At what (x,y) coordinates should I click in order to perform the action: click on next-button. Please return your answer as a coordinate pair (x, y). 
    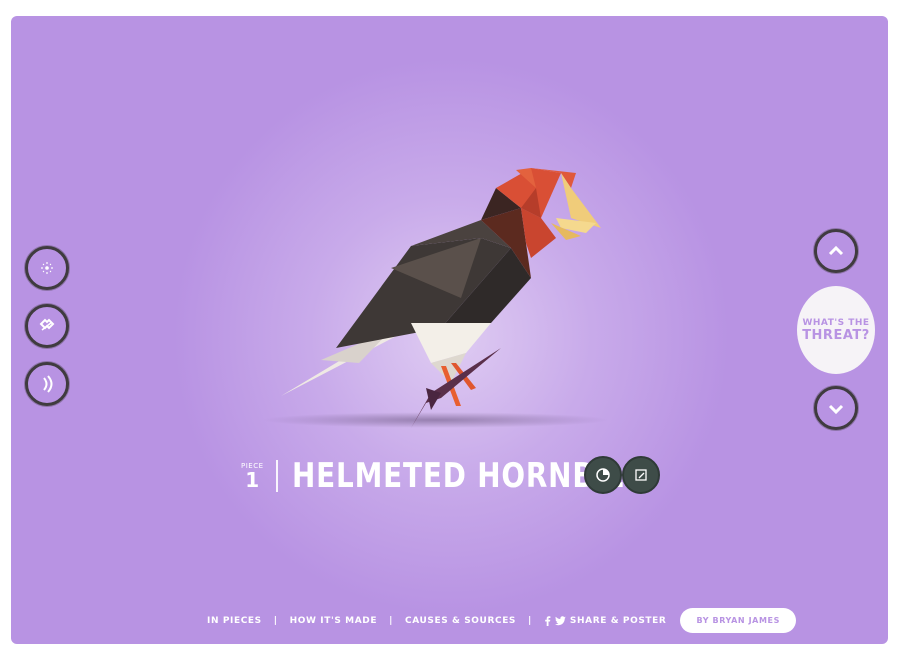
    Looking at the image, I should click on (836, 408).